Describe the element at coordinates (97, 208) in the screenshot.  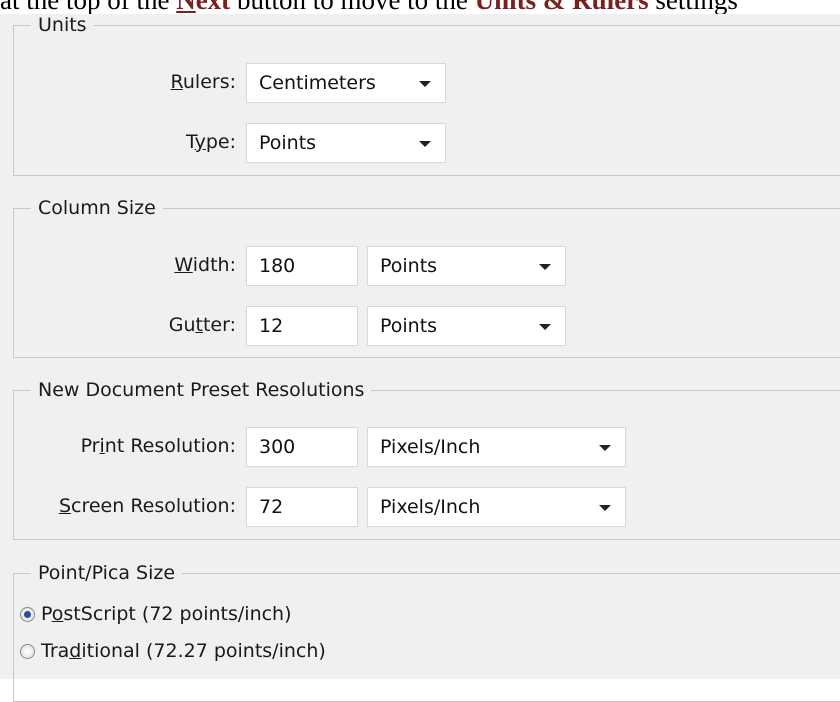
I see `column-size-legend: Column Size` at that location.